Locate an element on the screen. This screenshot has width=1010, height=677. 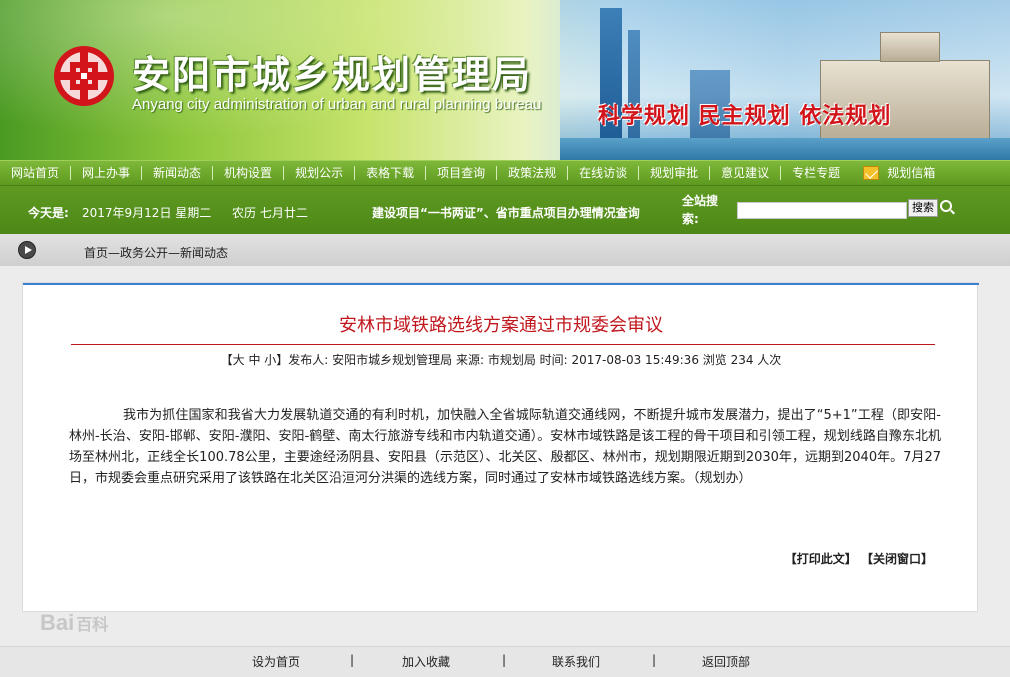
search-input is located at coordinates (822, 210).